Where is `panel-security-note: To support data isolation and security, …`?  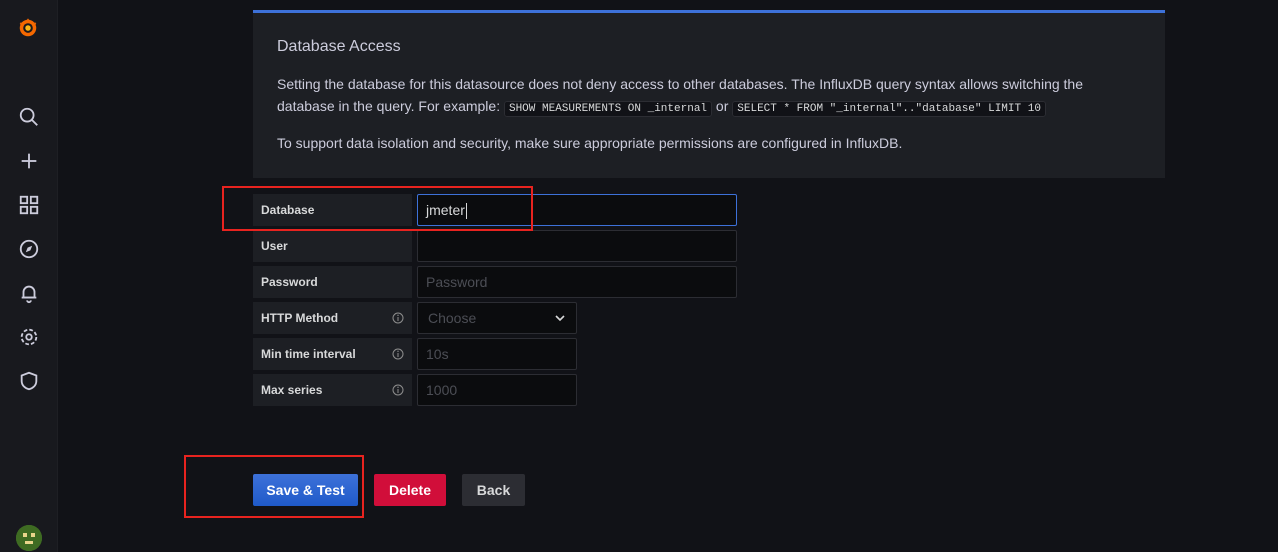
panel-security-note: To support data isolation and security, … is located at coordinates (590, 143).